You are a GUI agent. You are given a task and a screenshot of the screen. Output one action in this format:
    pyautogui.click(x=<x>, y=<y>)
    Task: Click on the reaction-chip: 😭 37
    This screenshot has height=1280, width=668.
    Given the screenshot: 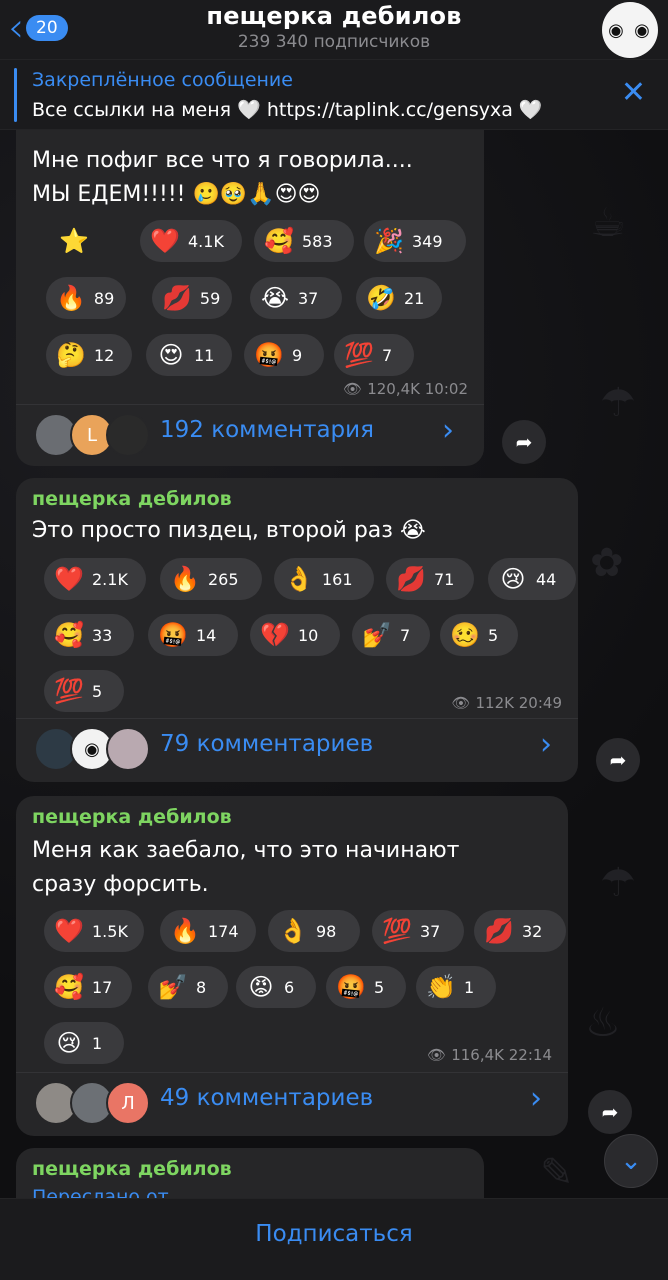 What is the action you would take?
    pyautogui.click(x=296, y=298)
    